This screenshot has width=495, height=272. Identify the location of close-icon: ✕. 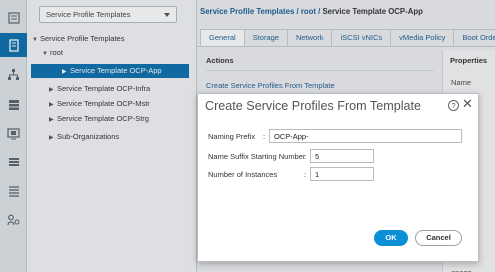
(467, 104).